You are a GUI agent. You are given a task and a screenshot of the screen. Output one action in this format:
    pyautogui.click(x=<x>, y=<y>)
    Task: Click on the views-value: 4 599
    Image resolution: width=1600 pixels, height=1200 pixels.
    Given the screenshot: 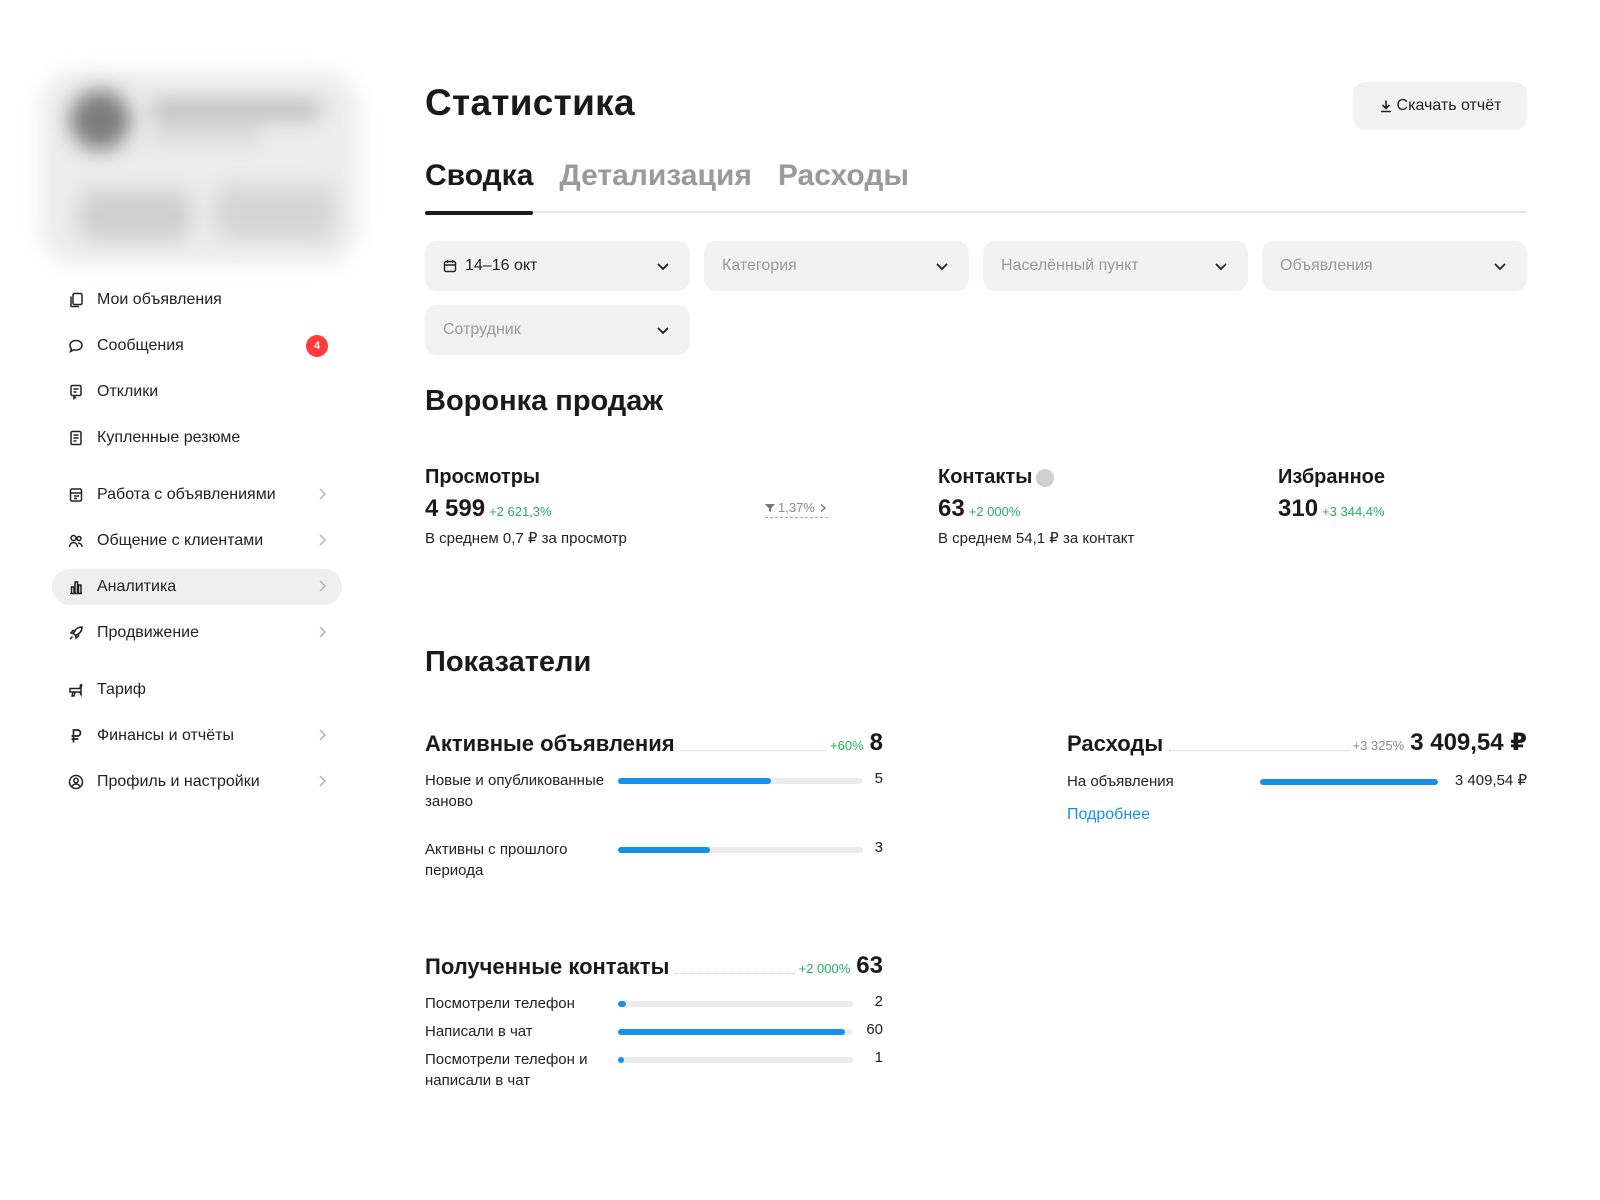 What is the action you would take?
    pyautogui.click(x=455, y=508)
    